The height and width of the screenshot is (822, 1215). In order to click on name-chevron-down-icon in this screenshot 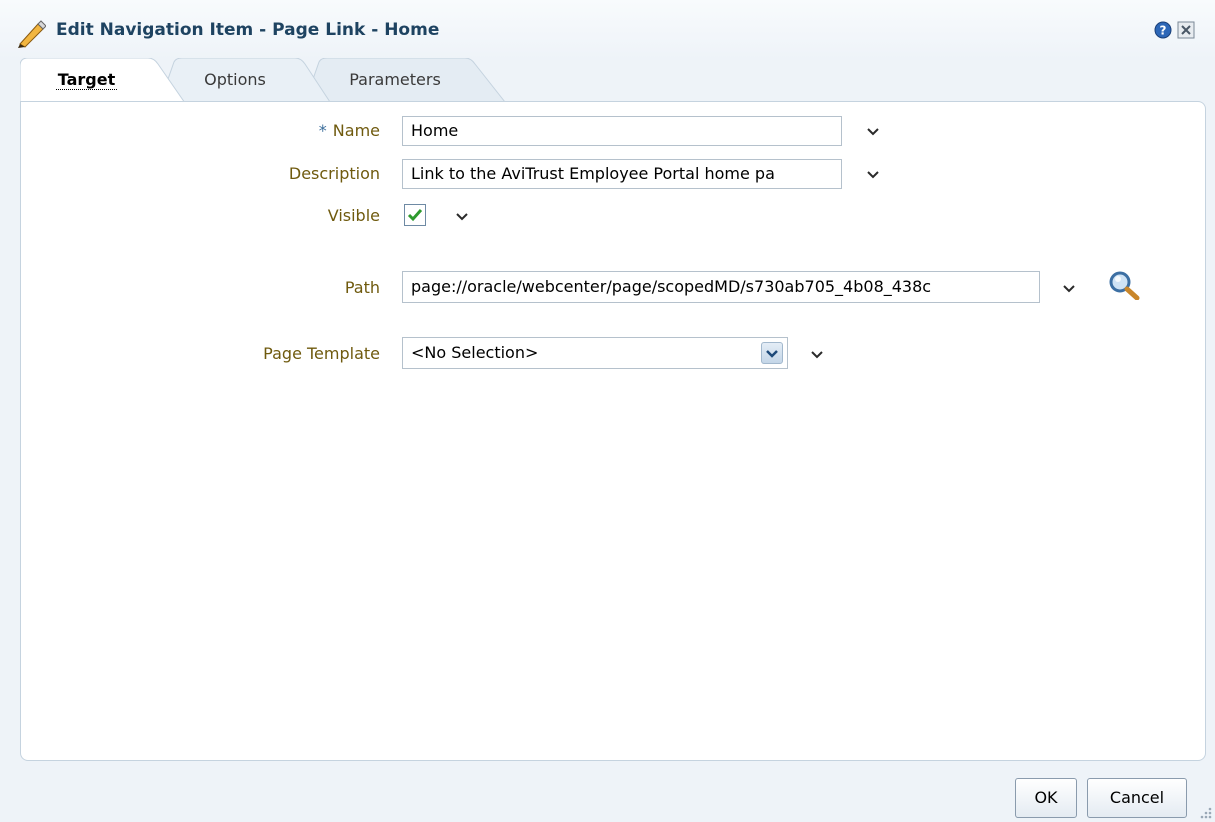, I will do `click(873, 131)`.